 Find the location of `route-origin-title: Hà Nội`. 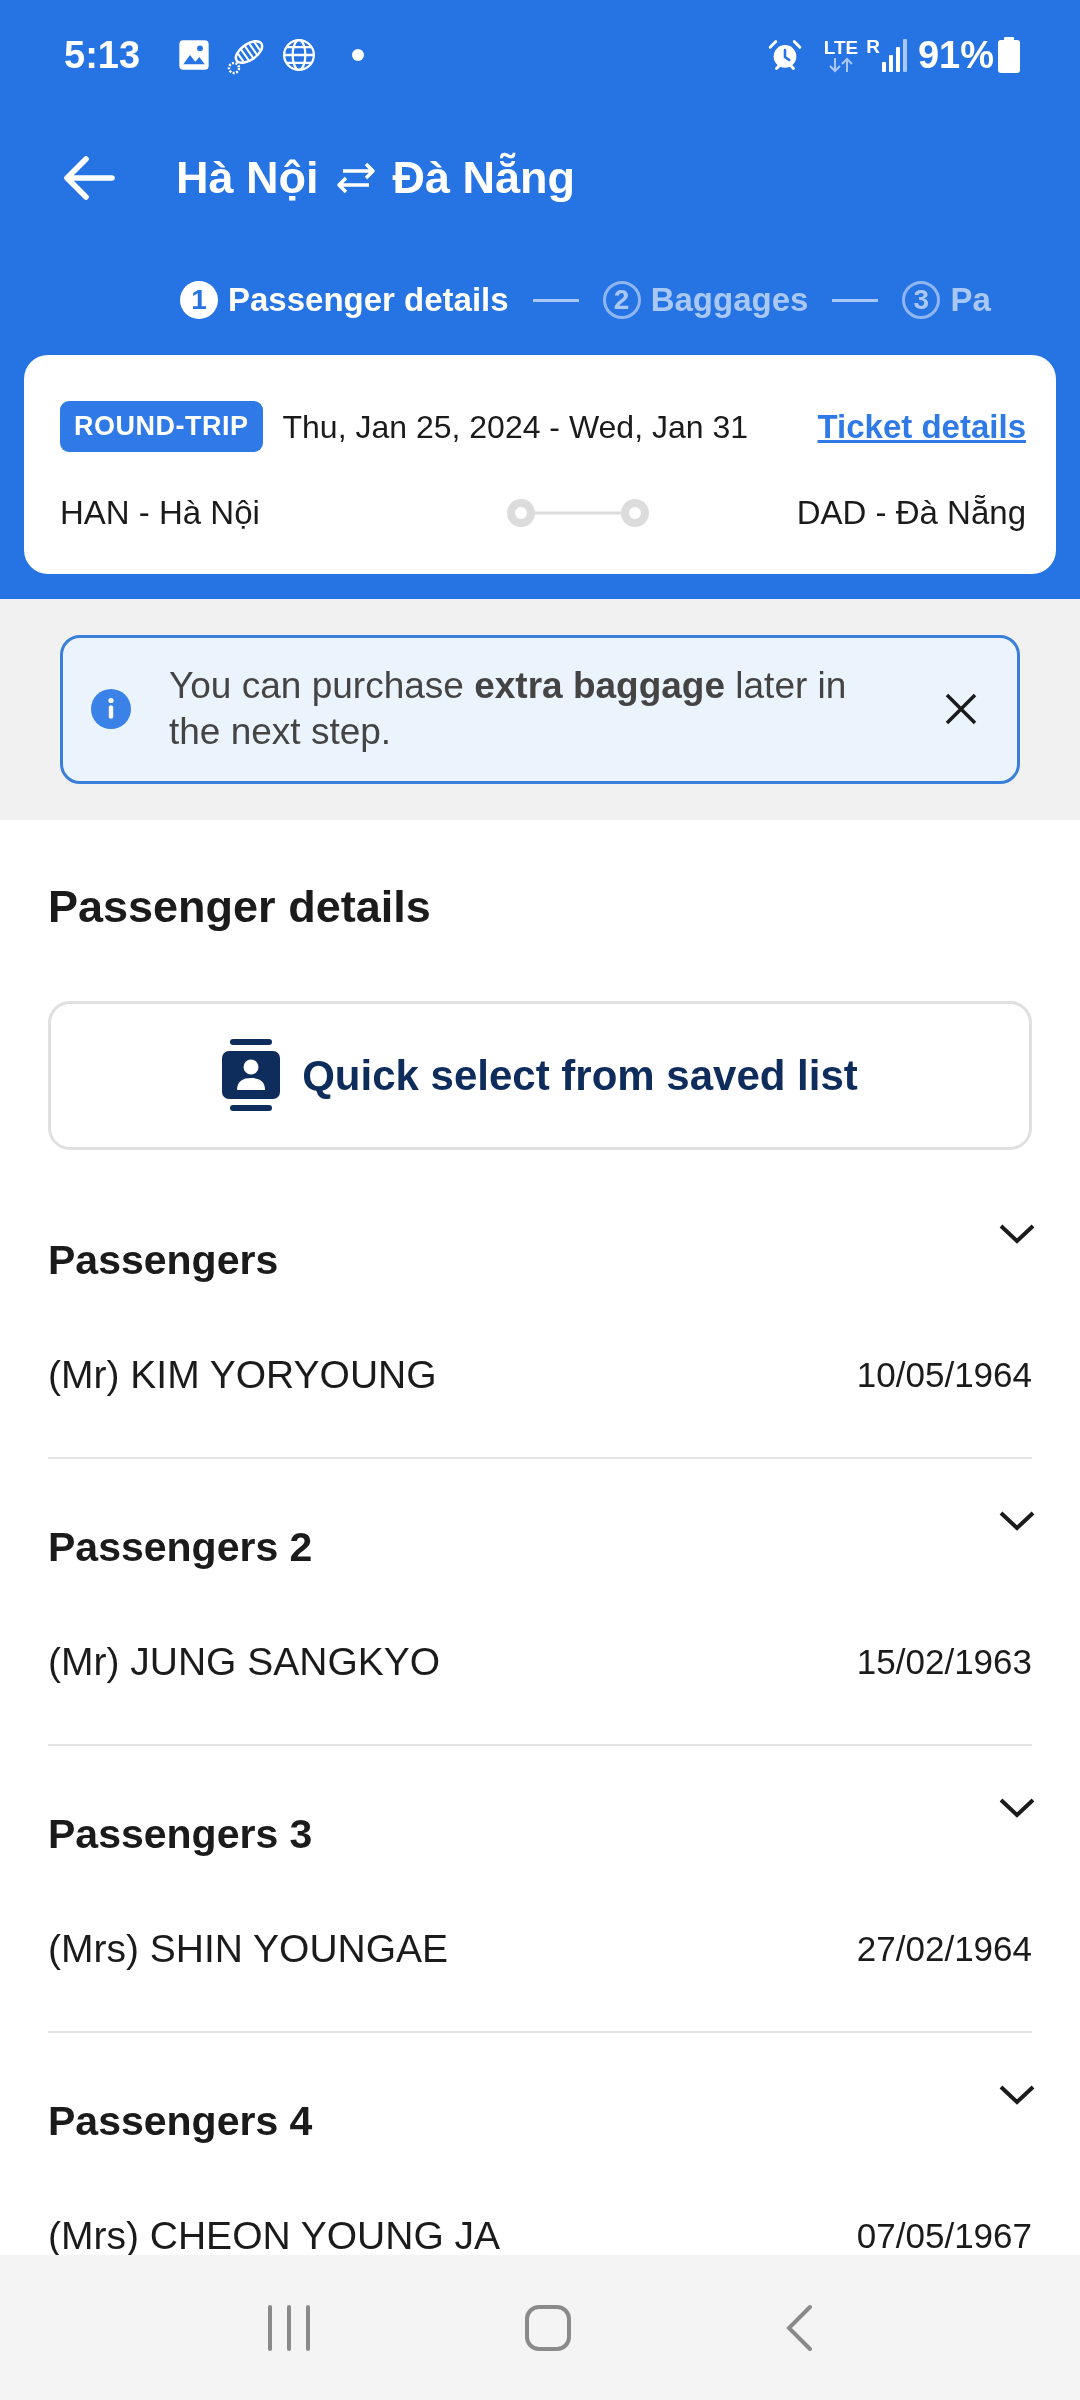

route-origin-title: Hà Nội is located at coordinates (247, 177).